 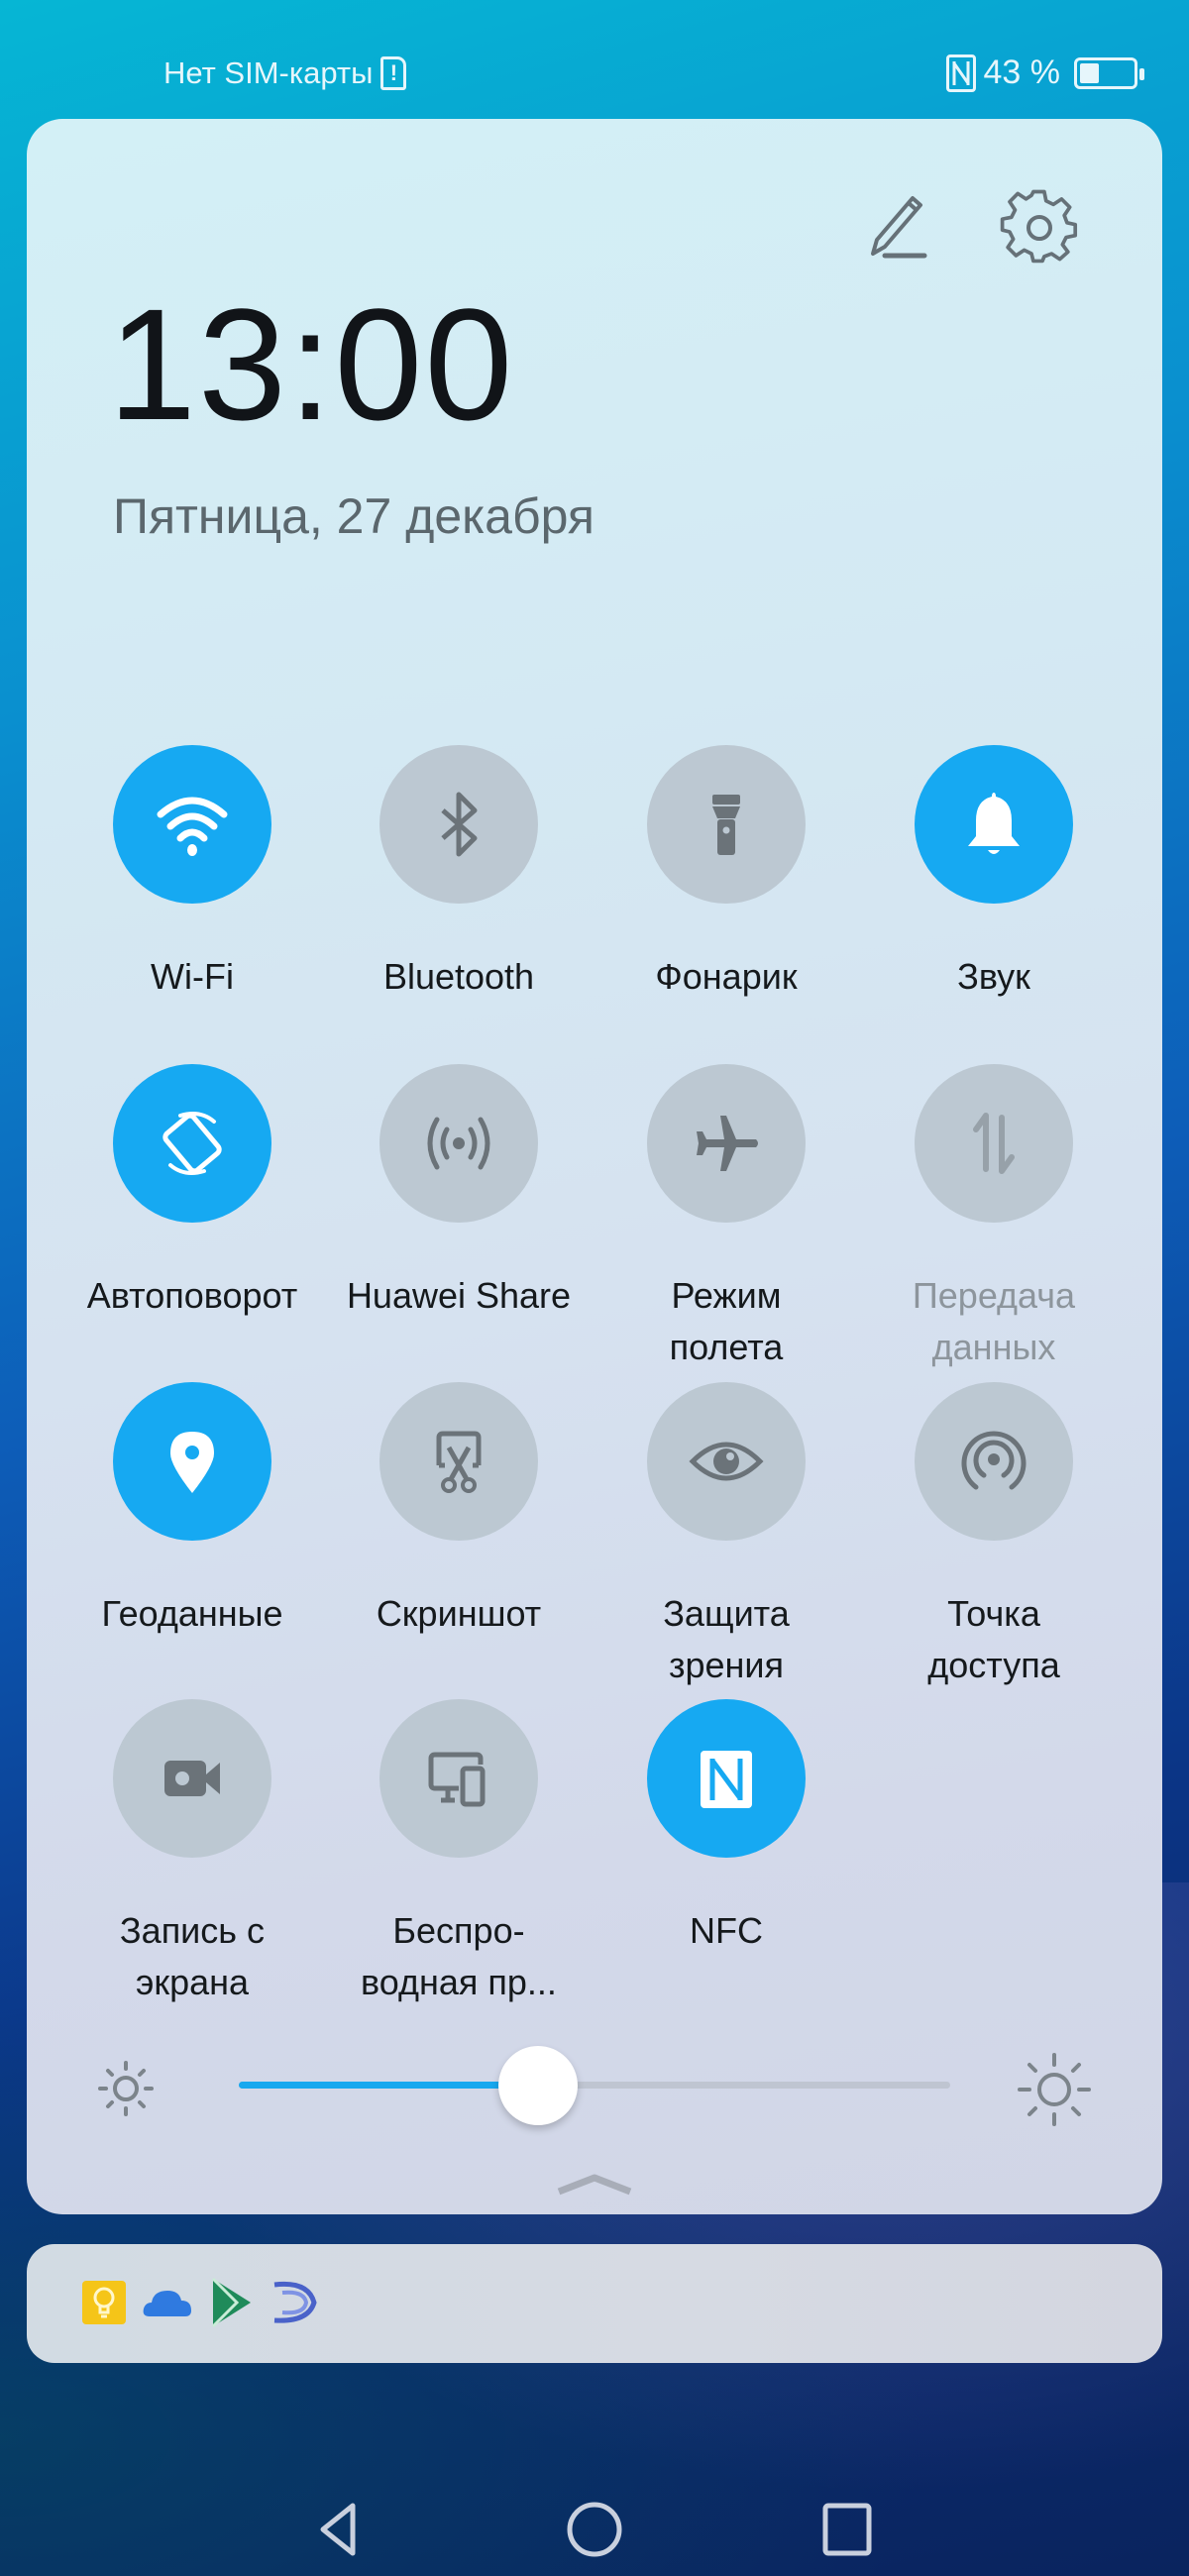 I want to click on toggle-label: Автоповорот, so click(x=192, y=1295).